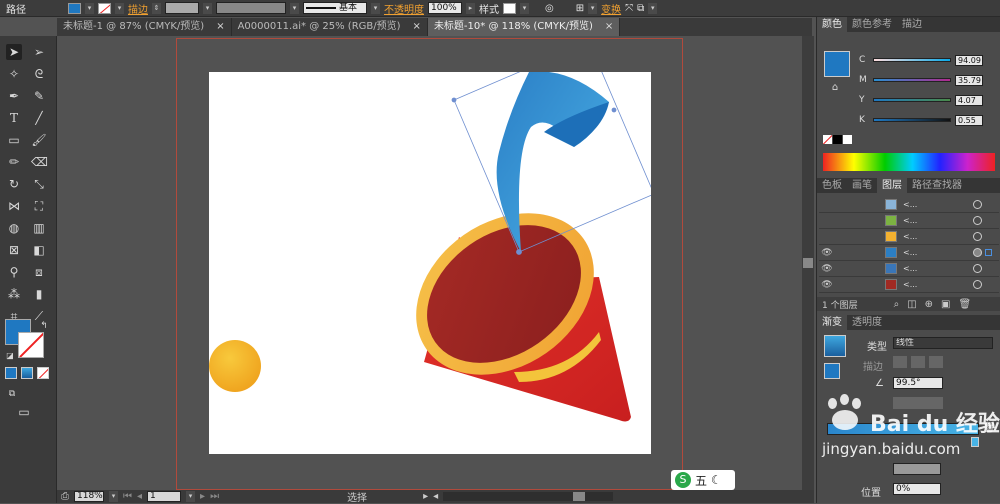  Describe the element at coordinates (74, 8) in the screenshot. I see `fill-swatch` at that location.